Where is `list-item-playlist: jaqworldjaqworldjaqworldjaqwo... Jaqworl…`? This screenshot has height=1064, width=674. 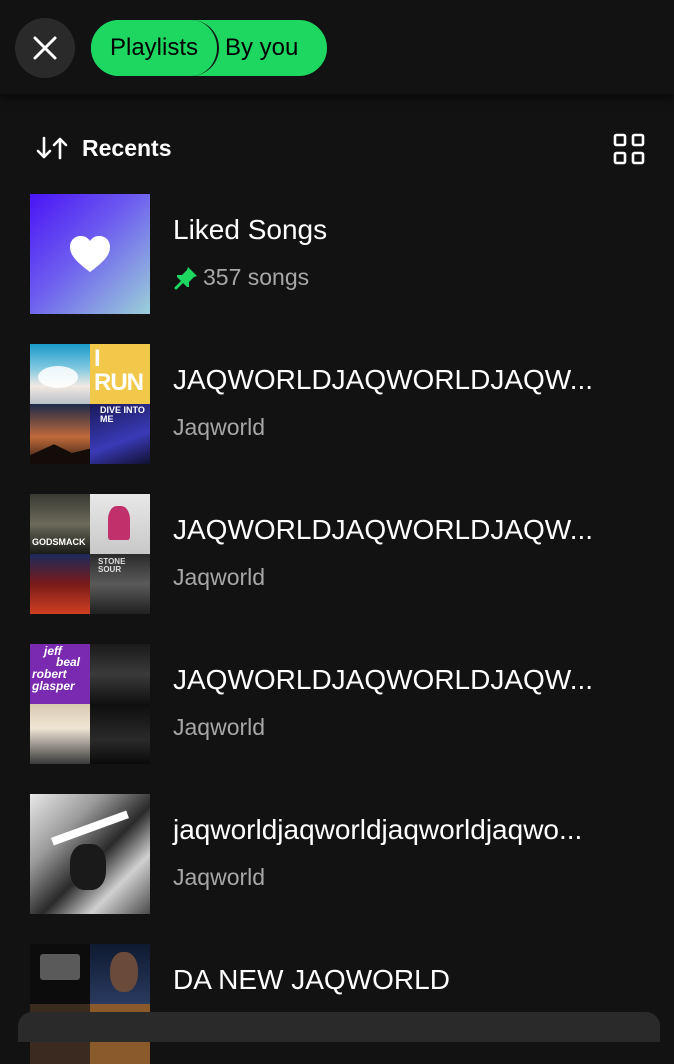 list-item-playlist: jaqworldjaqworldjaqworldjaqwo... Jaqworl… is located at coordinates (350, 854).